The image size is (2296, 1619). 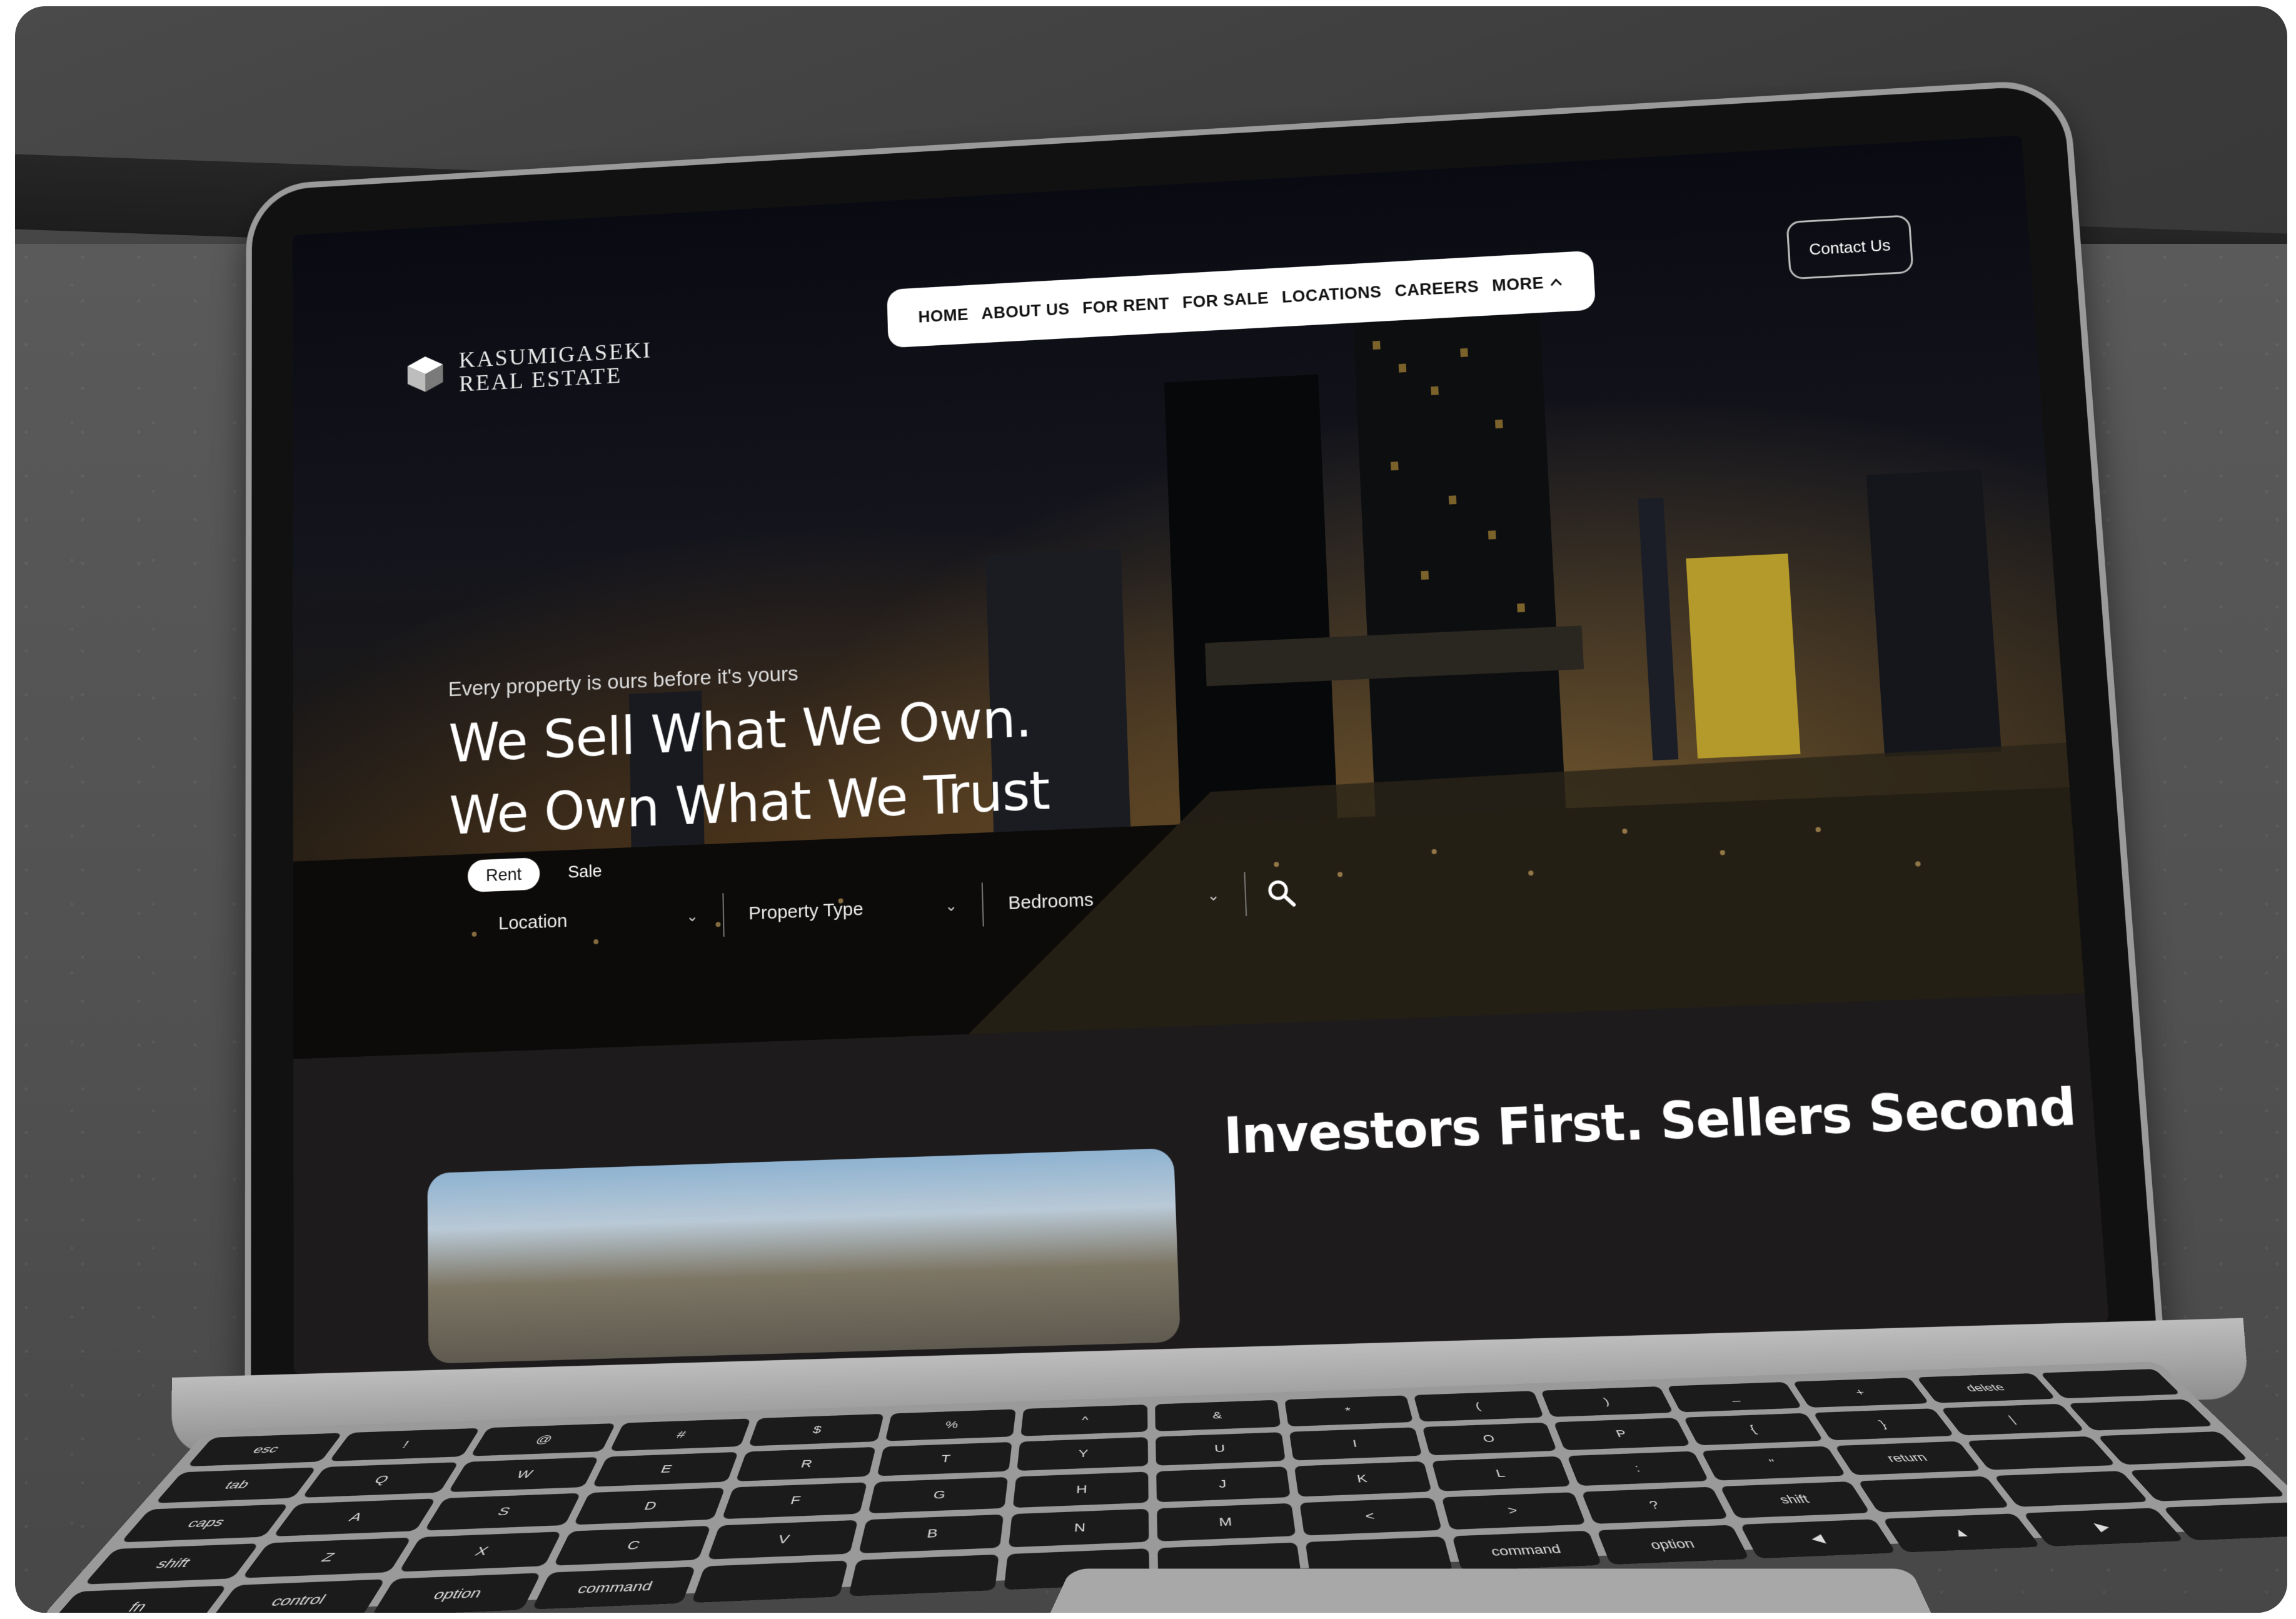 I want to click on keyboard-key: delete, so click(x=1986, y=1388).